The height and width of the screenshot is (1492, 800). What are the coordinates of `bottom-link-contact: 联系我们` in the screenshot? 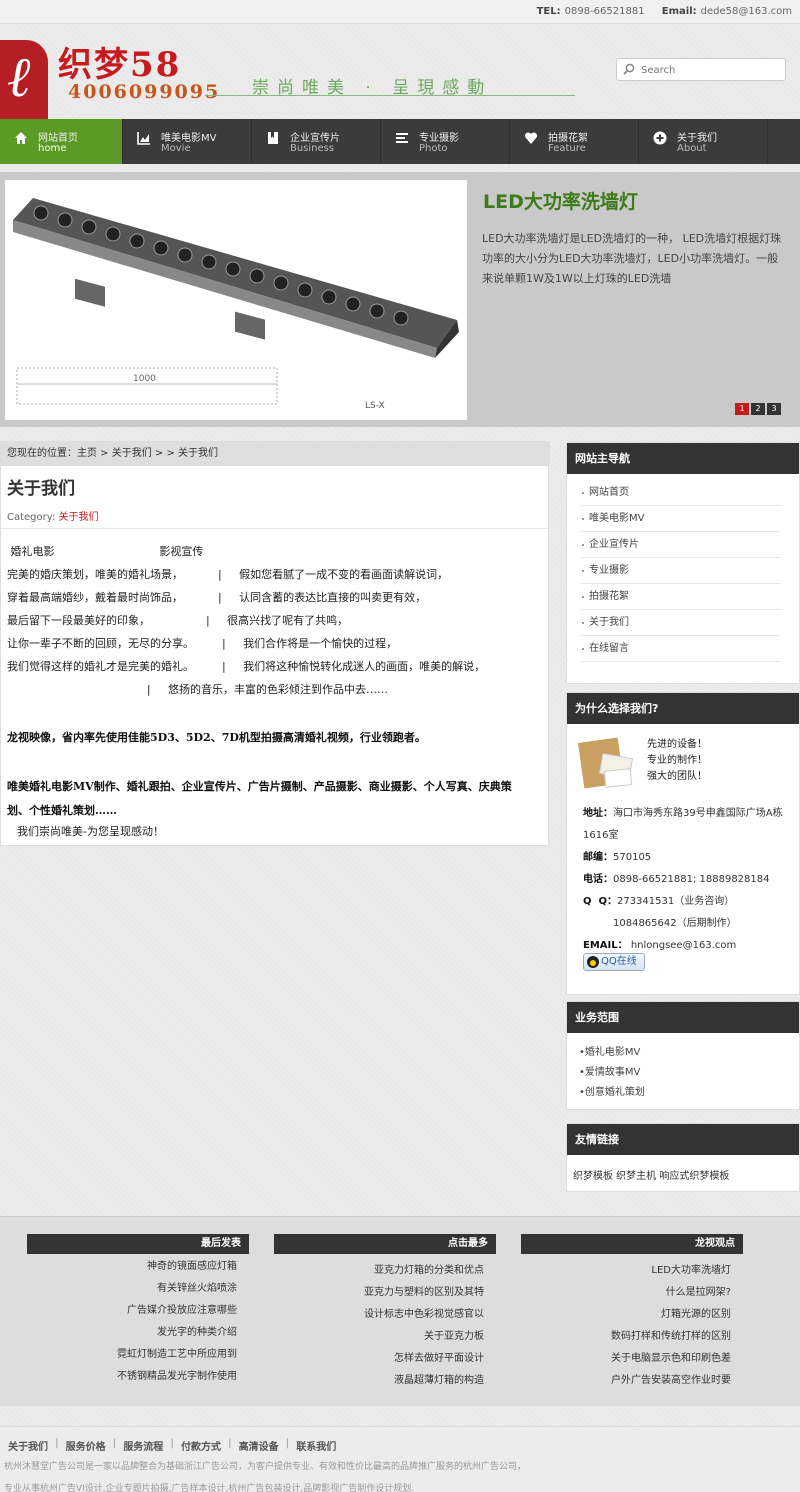 It's located at (316, 1445).